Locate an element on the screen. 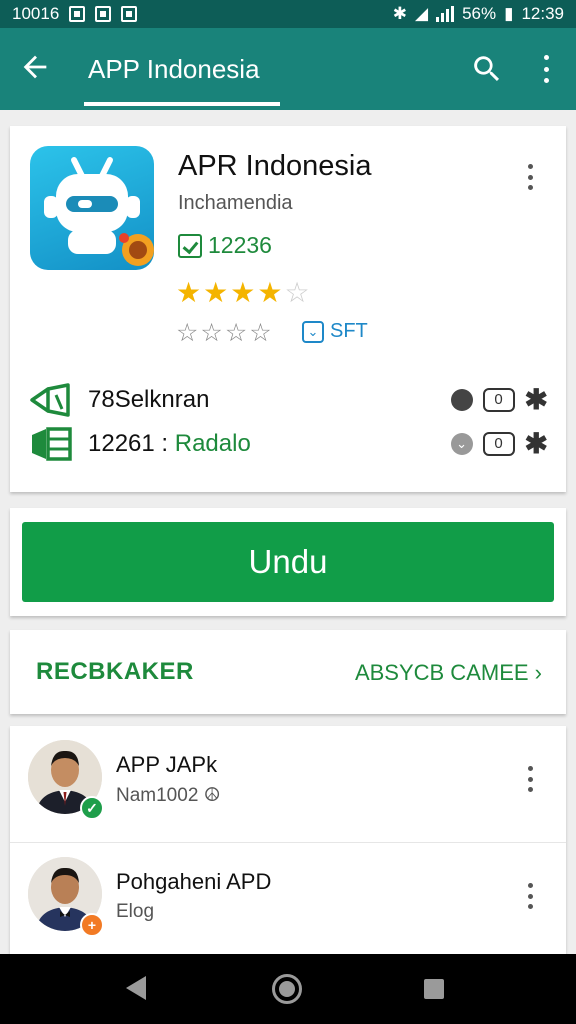 The width and height of the screenshot is (576, 1024). check-icon: ✓ is located at coordinates (92, 808).